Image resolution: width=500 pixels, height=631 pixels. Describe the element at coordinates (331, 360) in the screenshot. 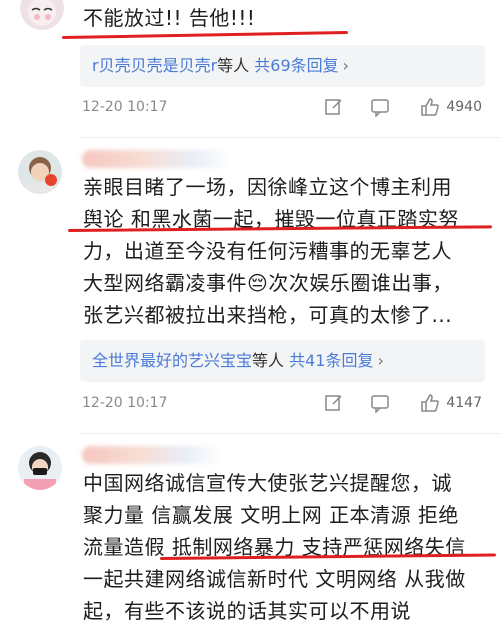

I see `reply-count: 共41条回复` at that location.